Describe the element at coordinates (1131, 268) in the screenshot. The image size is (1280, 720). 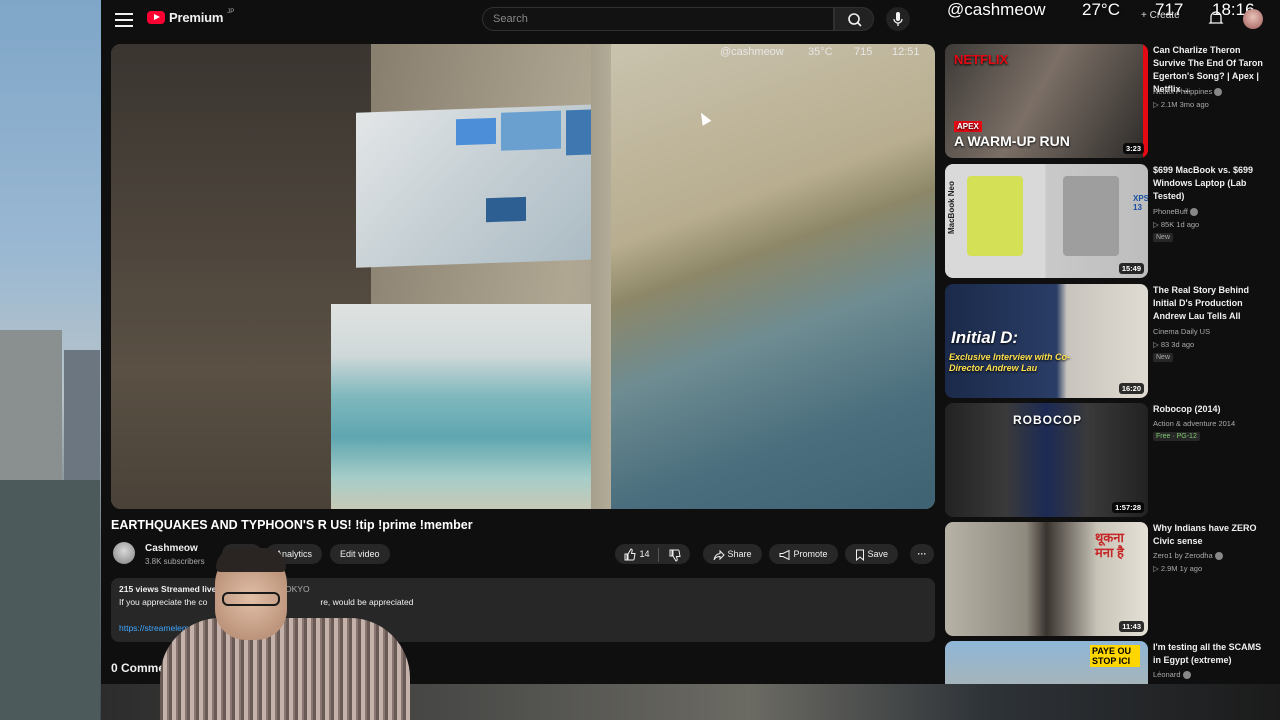
I see `video-duration: 15:49` at that location.